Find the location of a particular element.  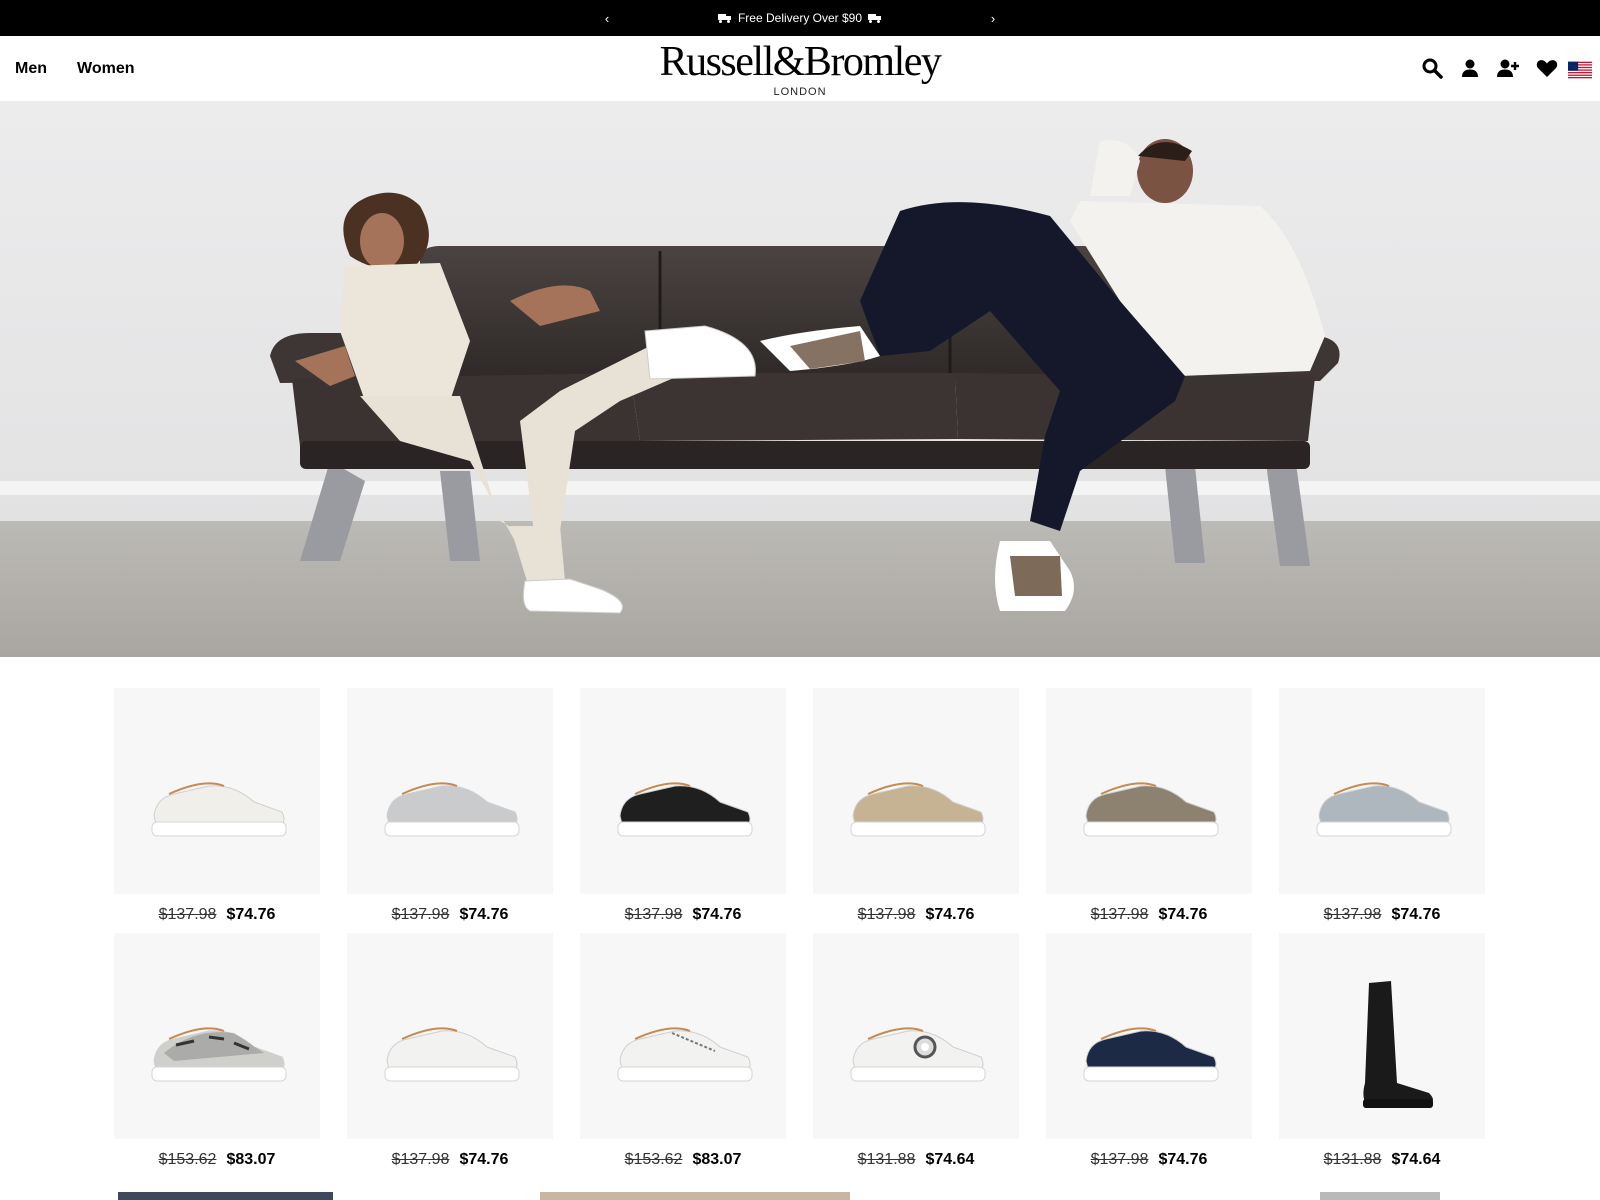

announcement-next-button: › is located at coordinates (993, 18).